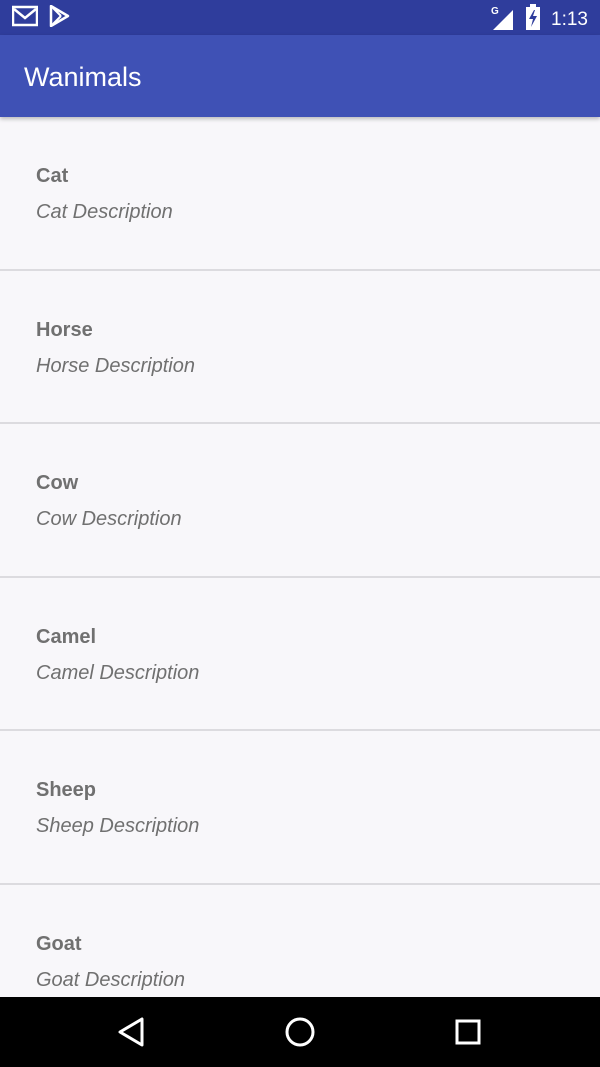  I want to click on app-bar: Wanimals, so click(300, 76).